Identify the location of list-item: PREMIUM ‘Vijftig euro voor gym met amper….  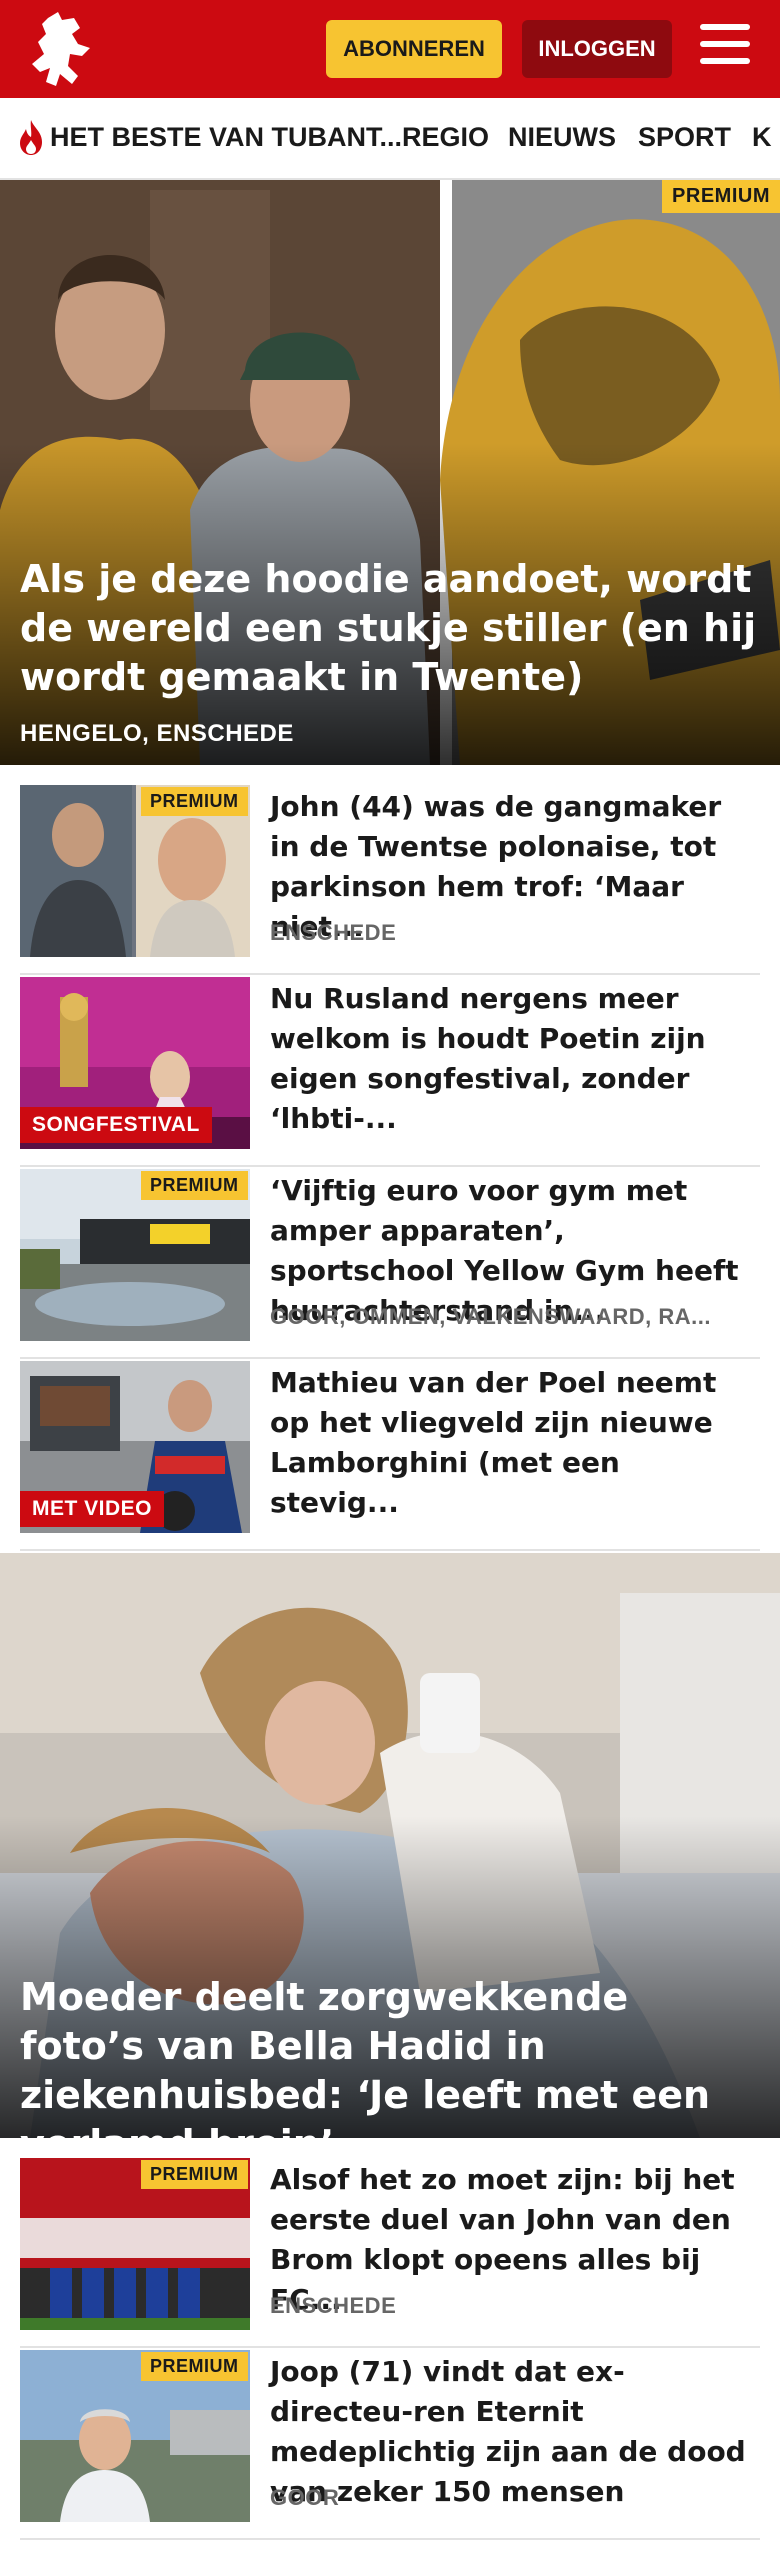
(390, 1264).